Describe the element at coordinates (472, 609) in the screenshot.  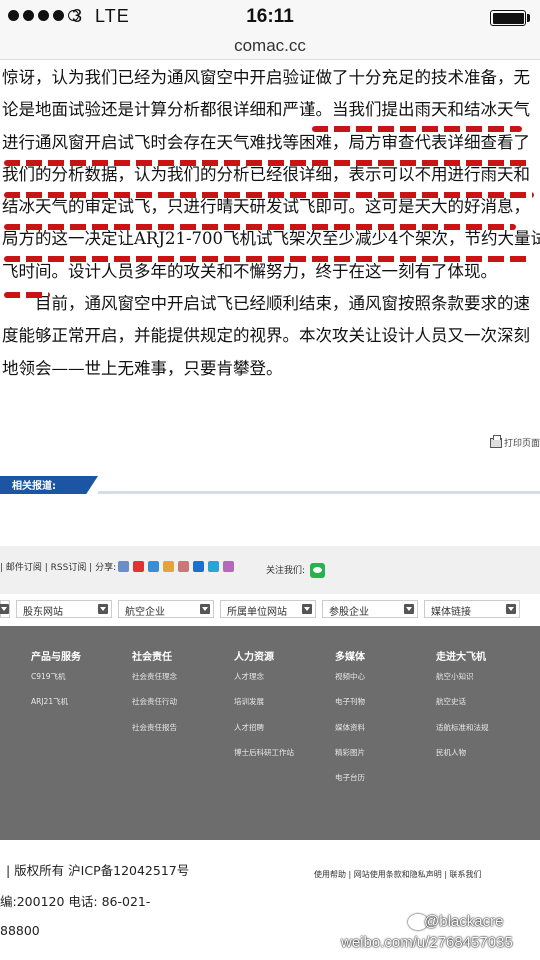
I see `media-links-select: 媒体链接` at that location.